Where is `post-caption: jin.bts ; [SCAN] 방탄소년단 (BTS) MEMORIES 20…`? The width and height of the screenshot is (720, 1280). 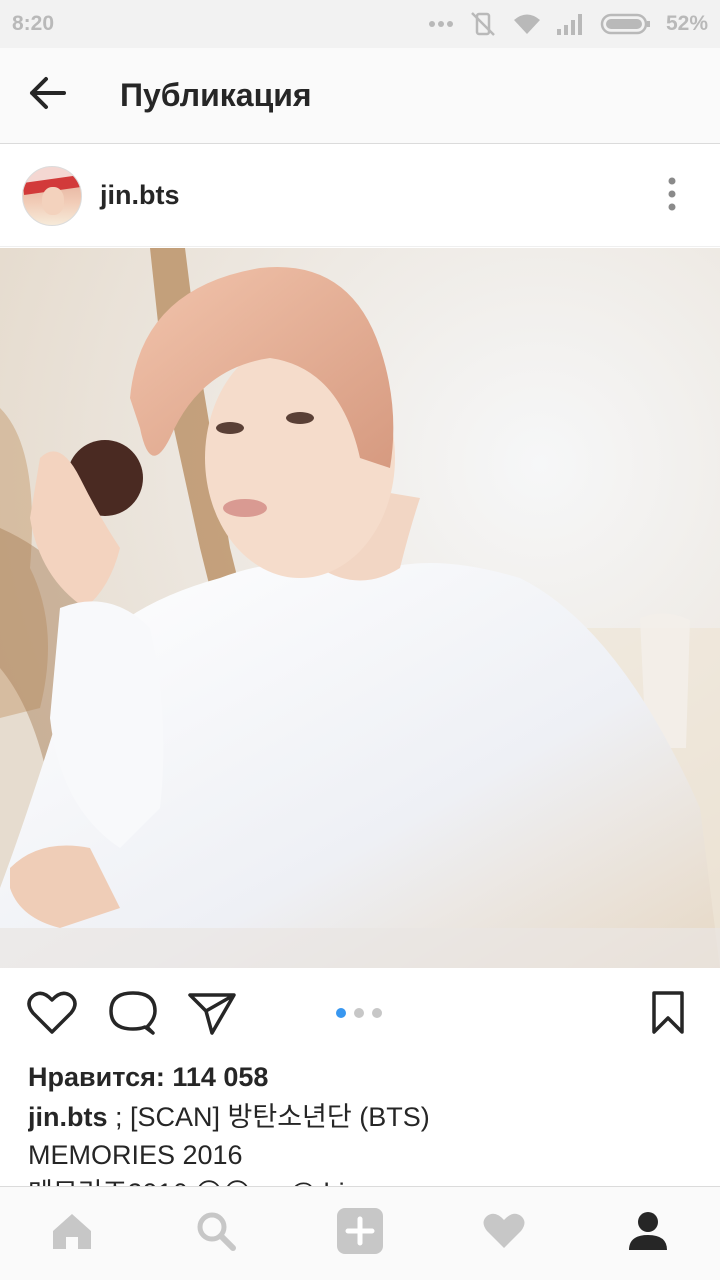
post-caption: jin.bts ; [SCAN] 방탄소년단 (BTS) MEMORIES 20… is located at coordinates (358, 1143).